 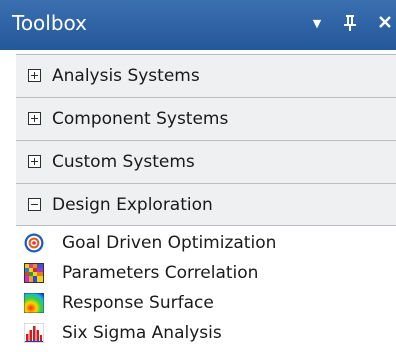 I want to click on category-label: Design Exploration, so click(x=132, y=205).